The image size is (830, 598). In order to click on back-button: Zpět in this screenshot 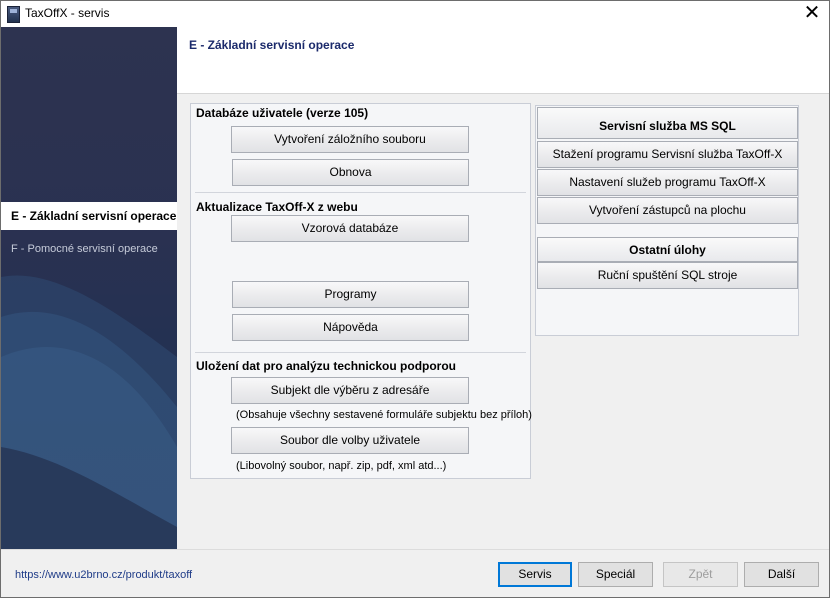, I will do `click(700, 574)`.